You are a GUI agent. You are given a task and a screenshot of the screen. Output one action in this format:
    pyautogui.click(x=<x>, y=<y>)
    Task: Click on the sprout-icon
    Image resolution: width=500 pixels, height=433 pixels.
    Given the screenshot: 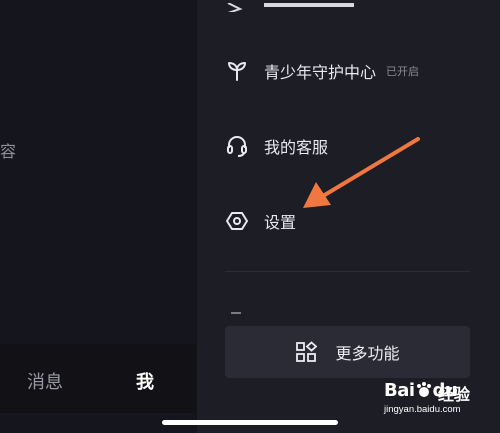 What is the action you would take?
    pyautogui.click(x=237, y=71)
    